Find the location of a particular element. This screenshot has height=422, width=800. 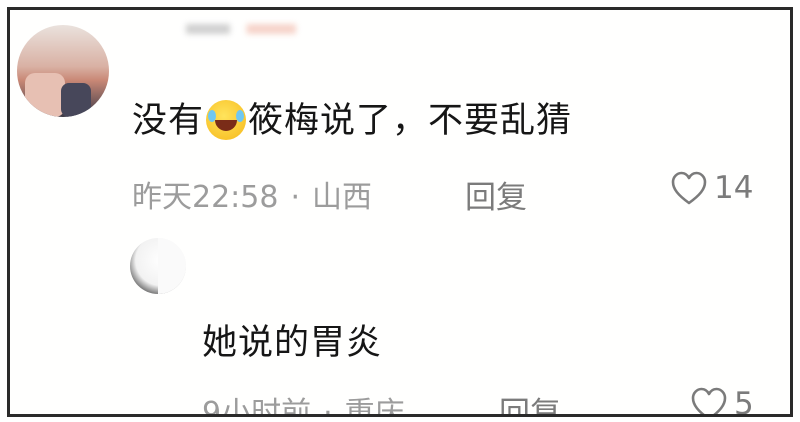

comment-text: 没有 筱梅说了，不要乱猜 is located at coordinates (352, 117).